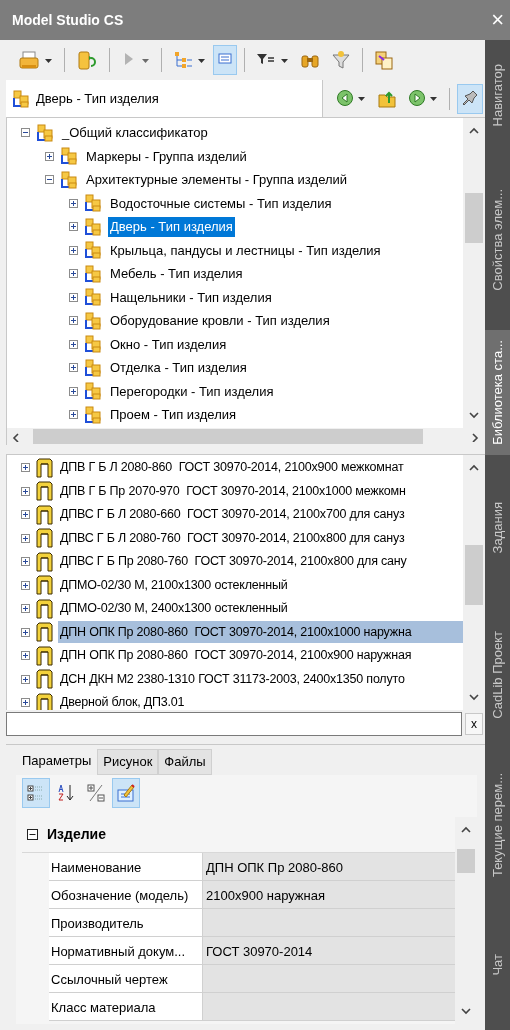 Image resolution: width=510 pixels, height=1030 pixels. Describe the element at coordinates (497, 675) in the screenshot. I see `side-tab: CadLib Проект` at that location.